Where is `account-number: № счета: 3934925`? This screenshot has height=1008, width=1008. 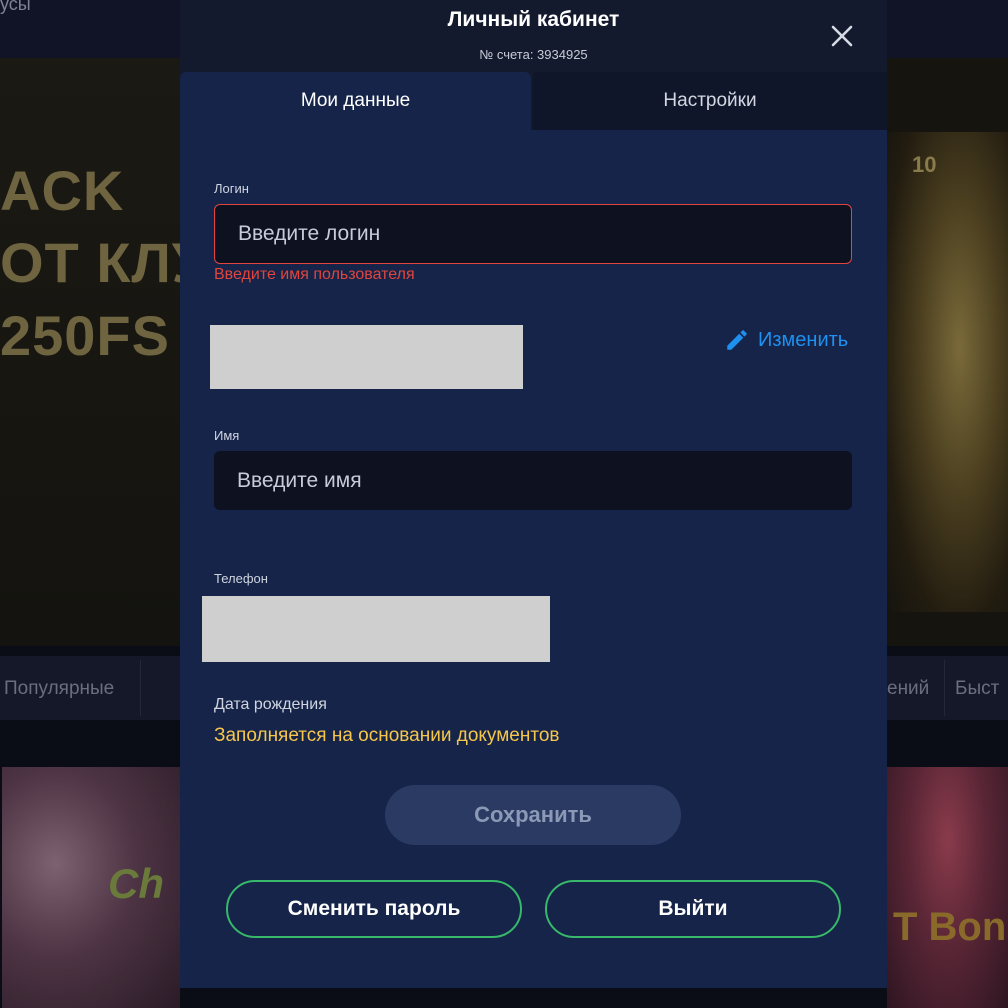
account-number: № счета: 3934925 is located at coordinates (533, 54).